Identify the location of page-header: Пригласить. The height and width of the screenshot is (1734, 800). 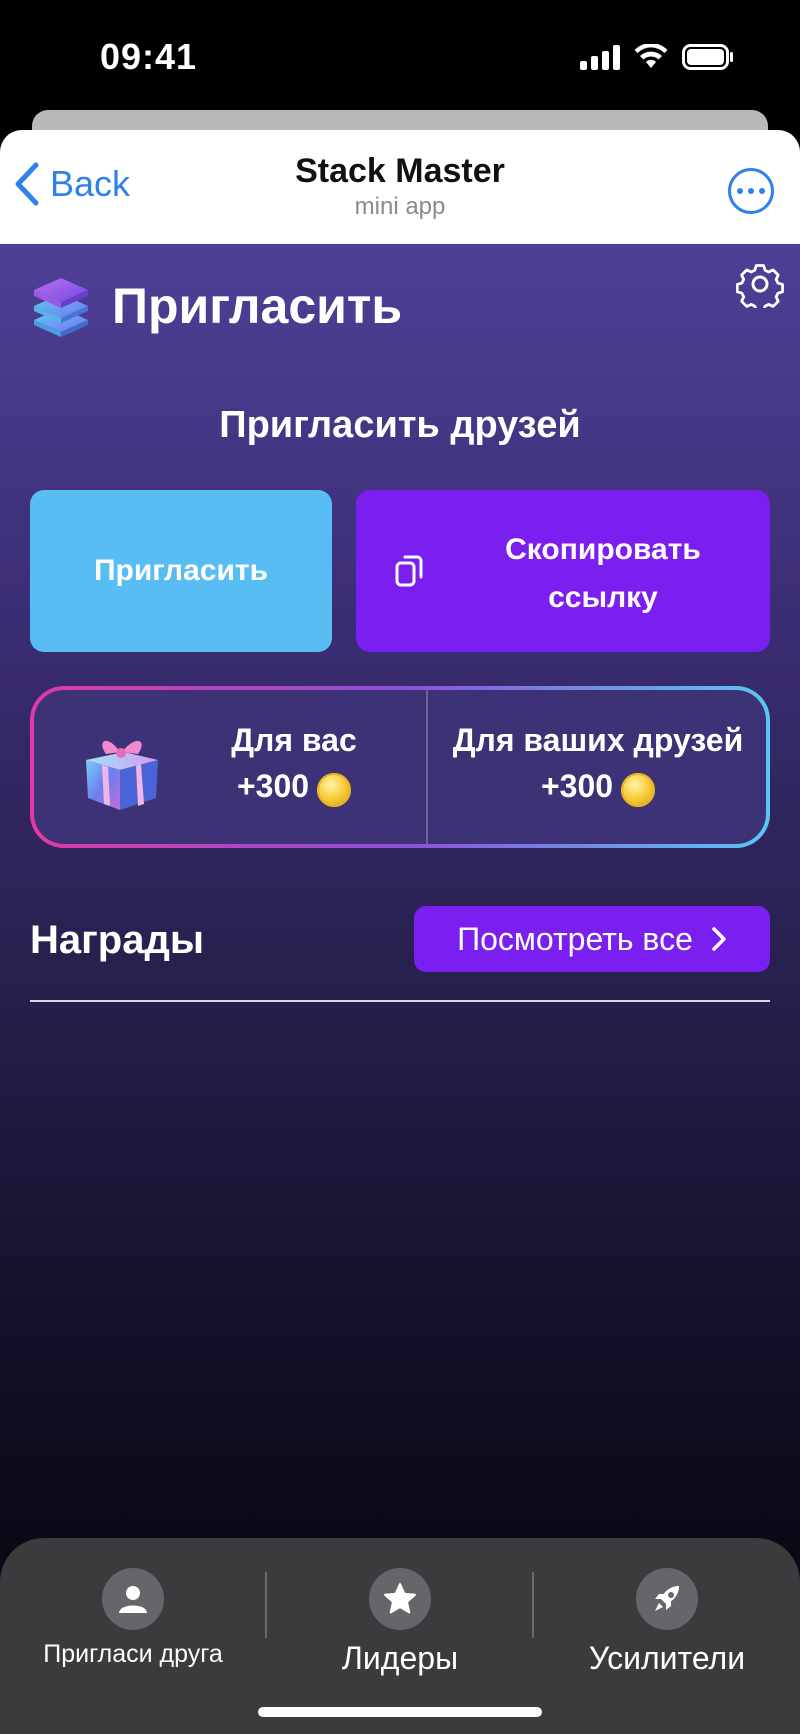
(217, 306).